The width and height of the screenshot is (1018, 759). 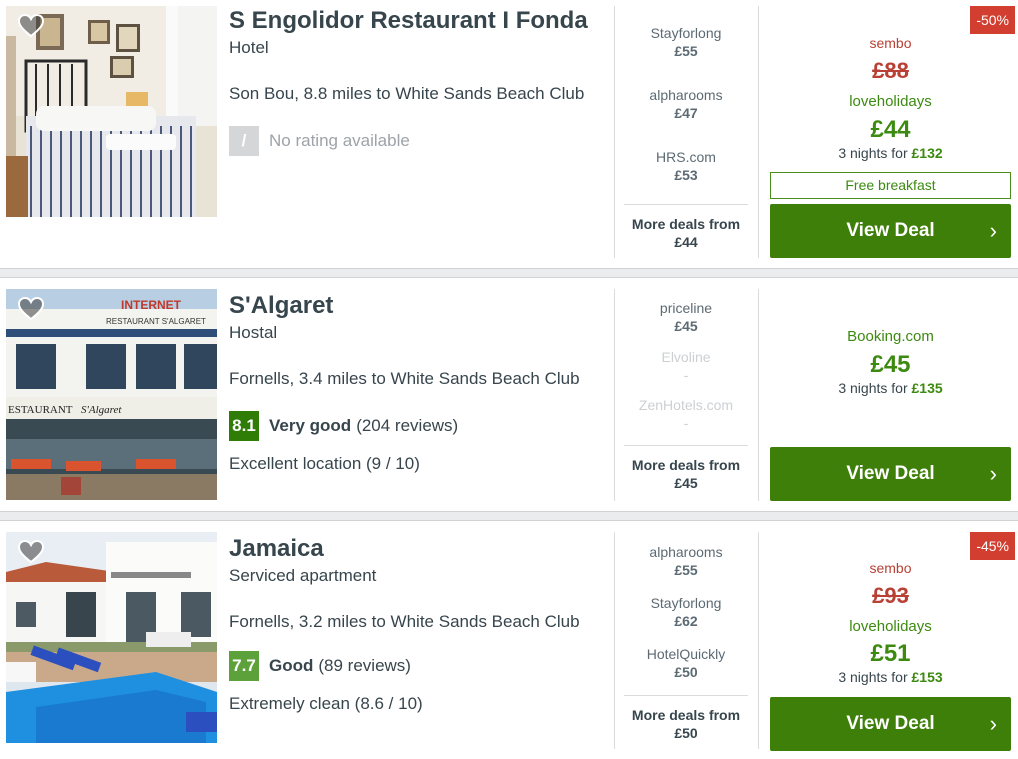 I want to click on deal-provider: Stayforlong, so click(x=686, y=33).